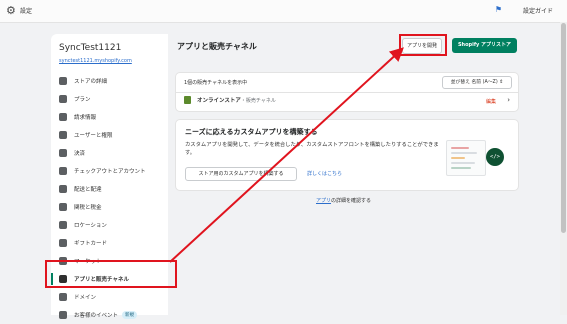  I want to click on checkout-icon, so click(63, 171).